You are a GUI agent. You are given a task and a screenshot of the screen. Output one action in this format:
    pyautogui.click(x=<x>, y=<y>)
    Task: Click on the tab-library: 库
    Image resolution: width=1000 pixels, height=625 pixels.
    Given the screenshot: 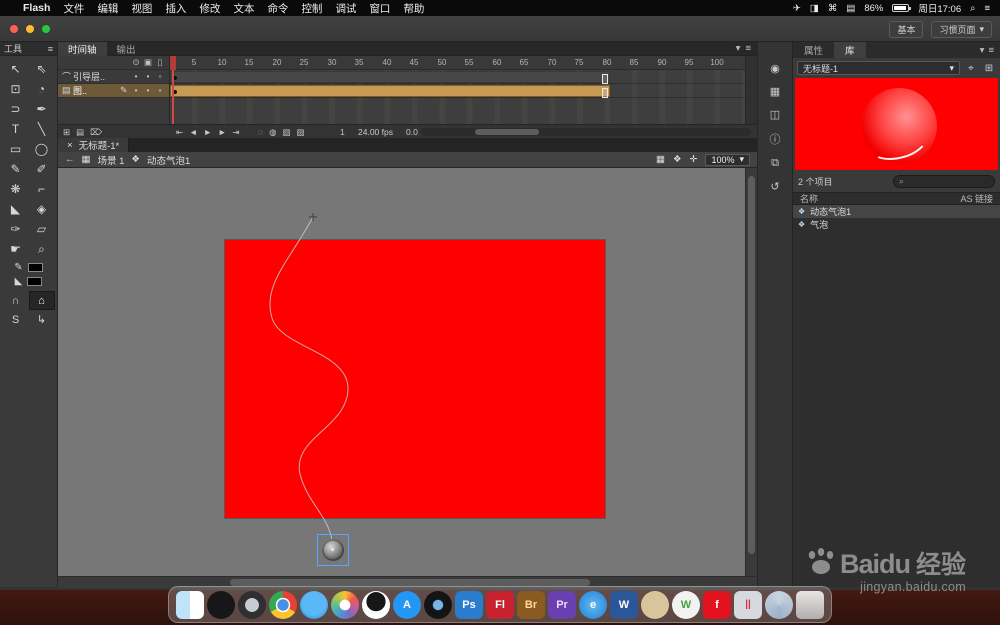 What is the action you would take?
    pyautogui.click(x=850, y=50)
    